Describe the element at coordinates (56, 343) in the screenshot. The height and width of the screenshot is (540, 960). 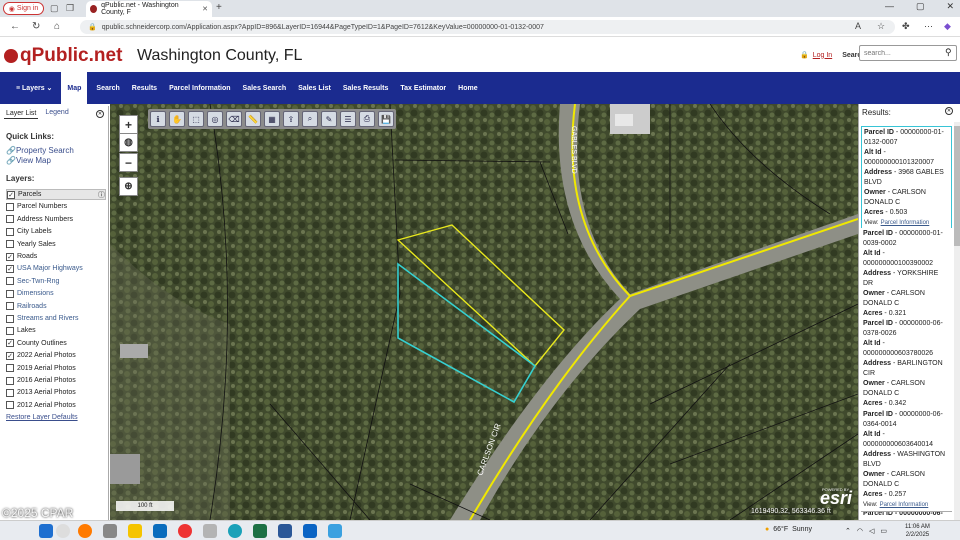
I see `layer-row: ✓ County Outlines` at that location.